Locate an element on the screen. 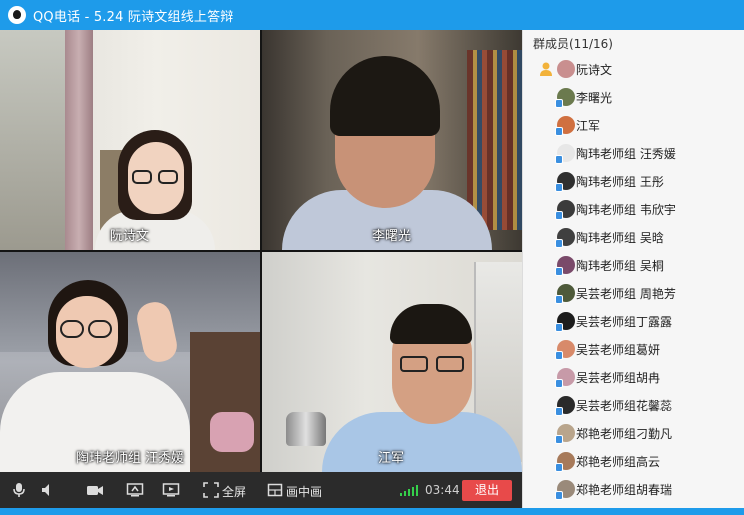  fullscreen-button: 全屏 is located at coordinates (234, 491).